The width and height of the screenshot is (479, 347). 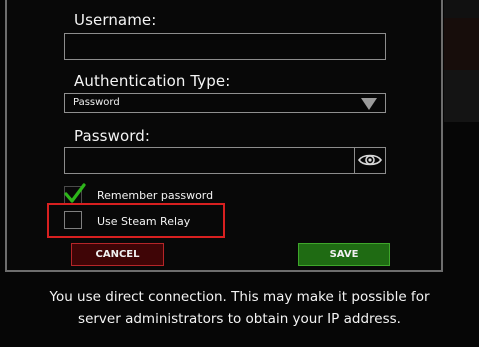 I want to click on username-label: Username:, so click(x=115, y=20).